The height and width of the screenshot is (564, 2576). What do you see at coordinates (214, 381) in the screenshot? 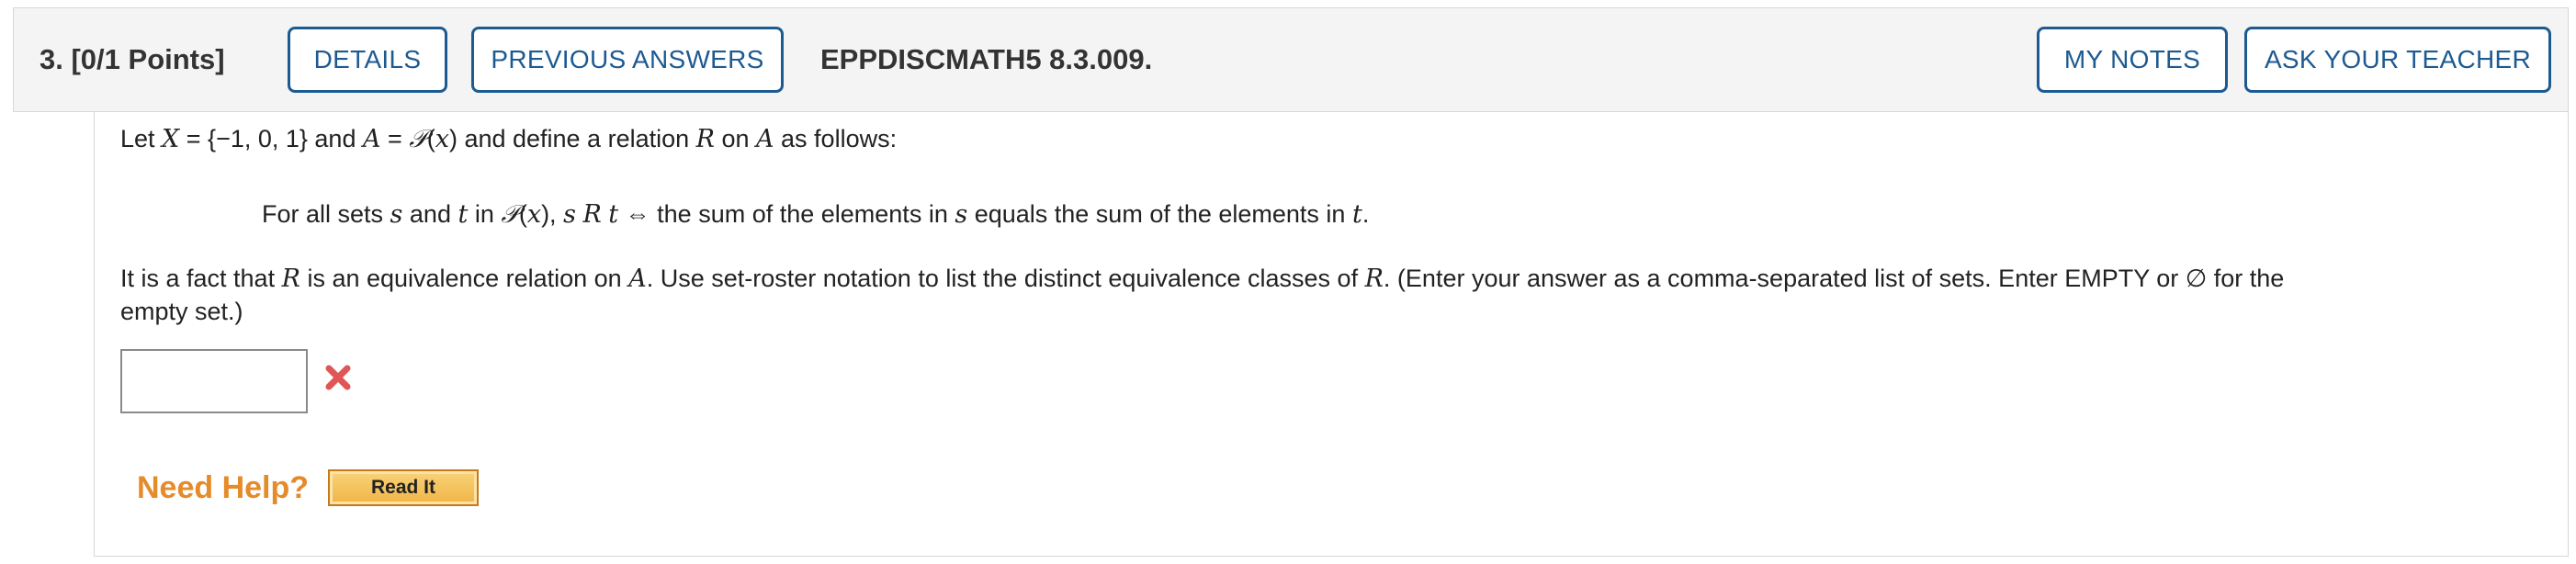
I see `answer-input` at bounding box center [214, 381].